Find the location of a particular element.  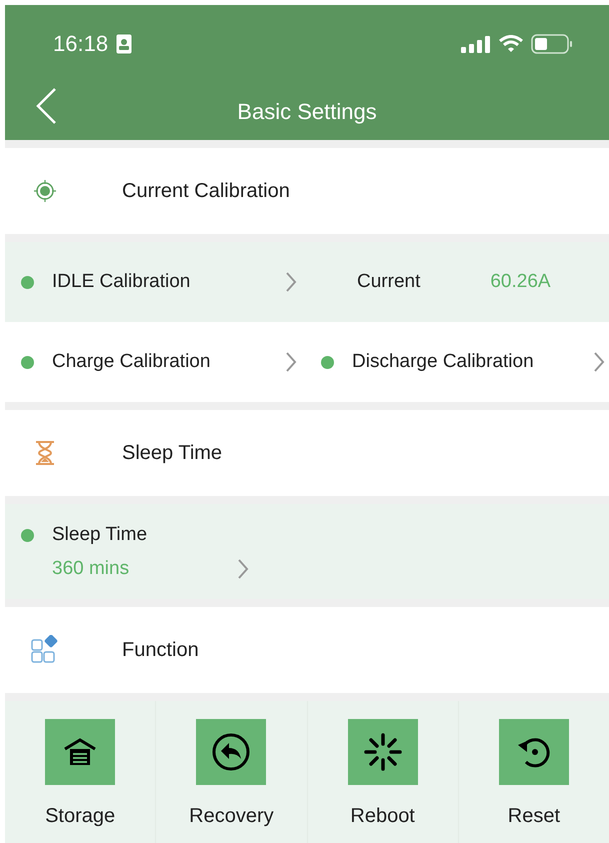

sleep-time-label: Sleep Time is located at coordinates (100, 535).